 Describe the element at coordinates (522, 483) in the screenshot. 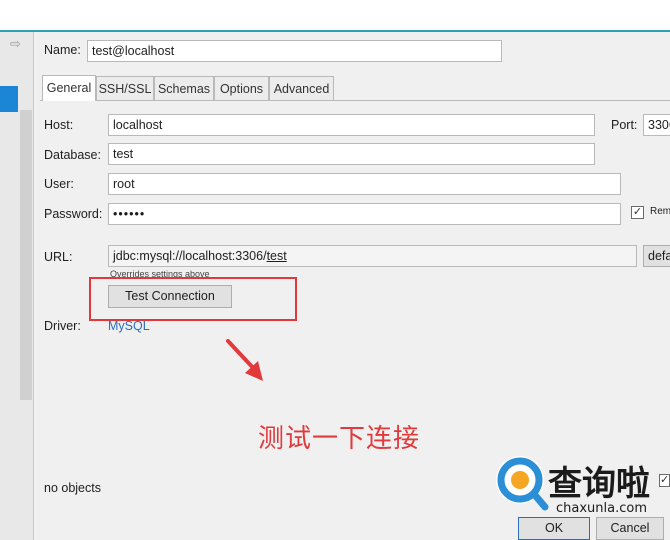

I see `watermark-logo-icon` at that location.